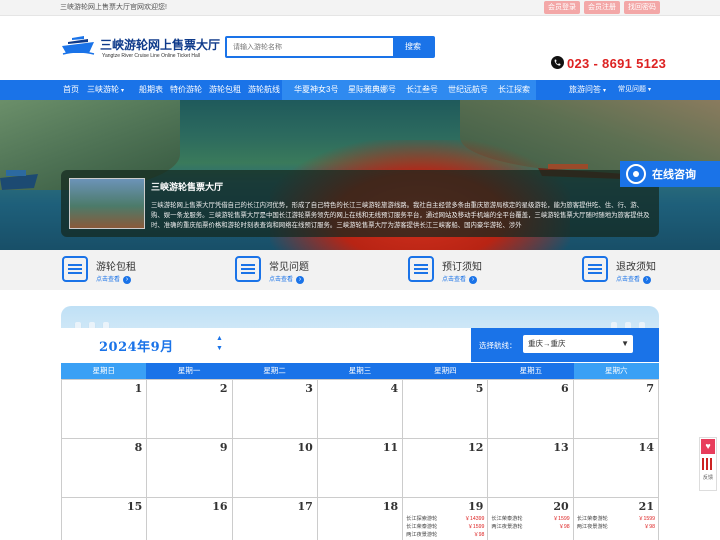 The height and width of the screenshot is (540, 720). What do you see at coordinates (531, 370) in the screenshot?
I see `weekday-label: 星期五` at bounding box center [531, 370].